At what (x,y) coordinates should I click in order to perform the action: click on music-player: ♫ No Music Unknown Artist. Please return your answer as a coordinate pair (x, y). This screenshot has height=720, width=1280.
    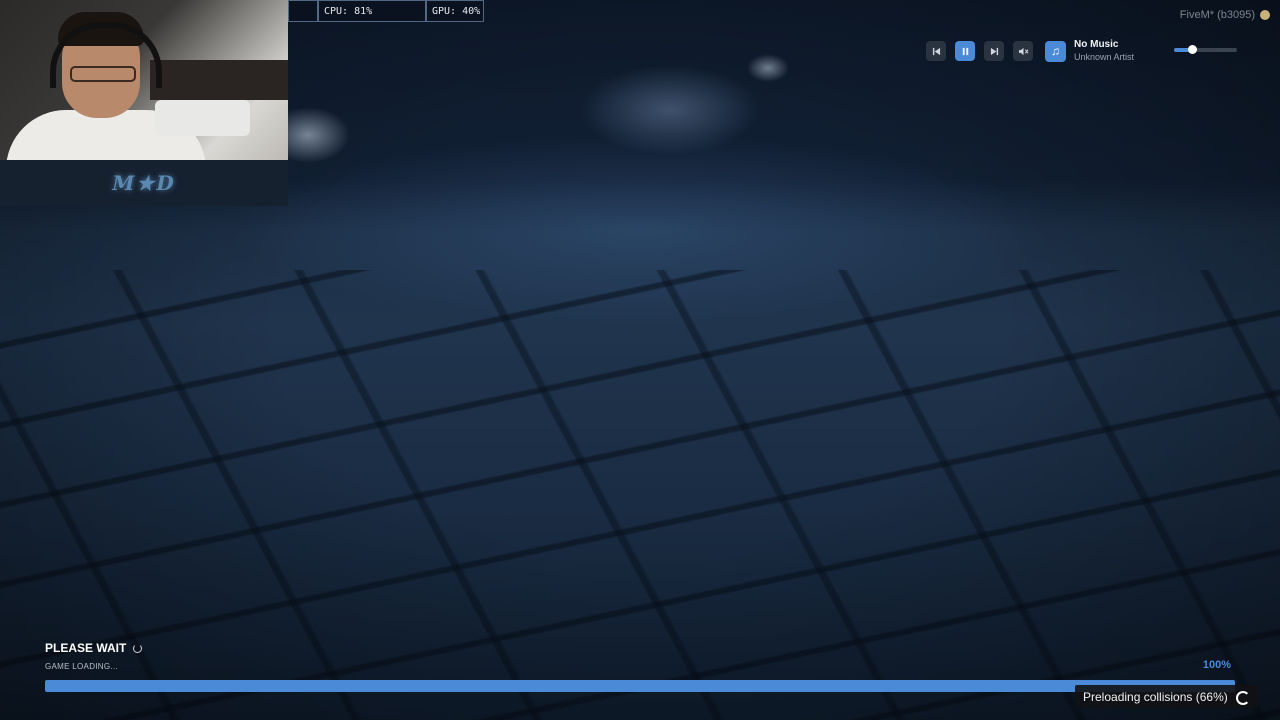
    Looking at the image, I should click on (1030, 51).